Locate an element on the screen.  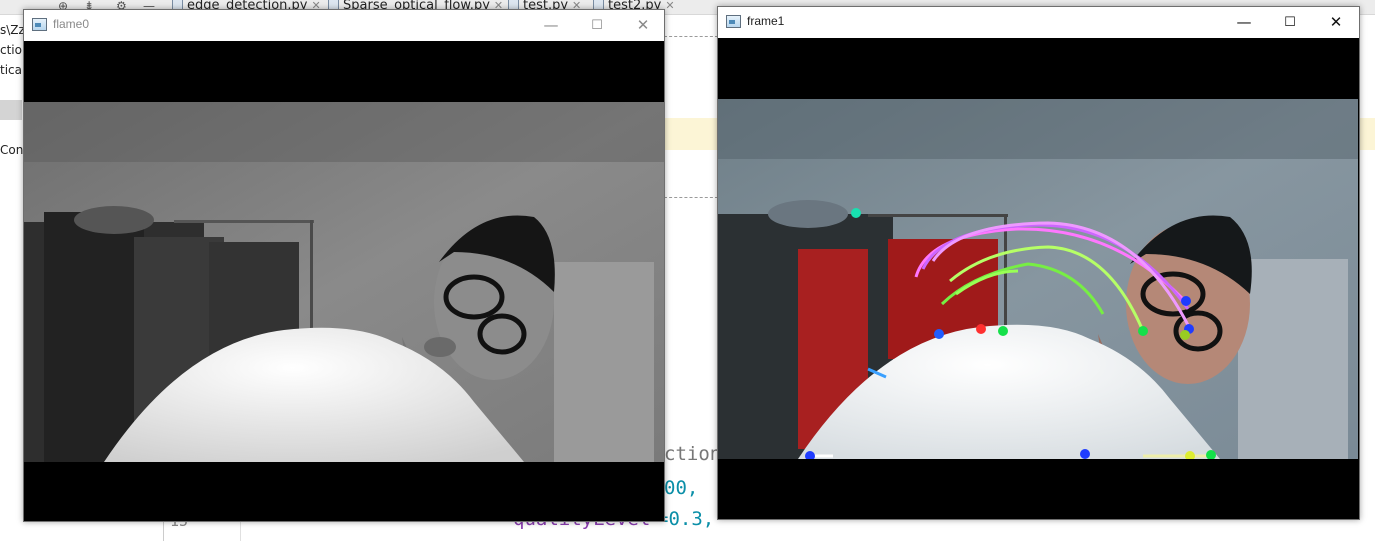
project-path-text: s\Zz is located at coordinates (12, 30).